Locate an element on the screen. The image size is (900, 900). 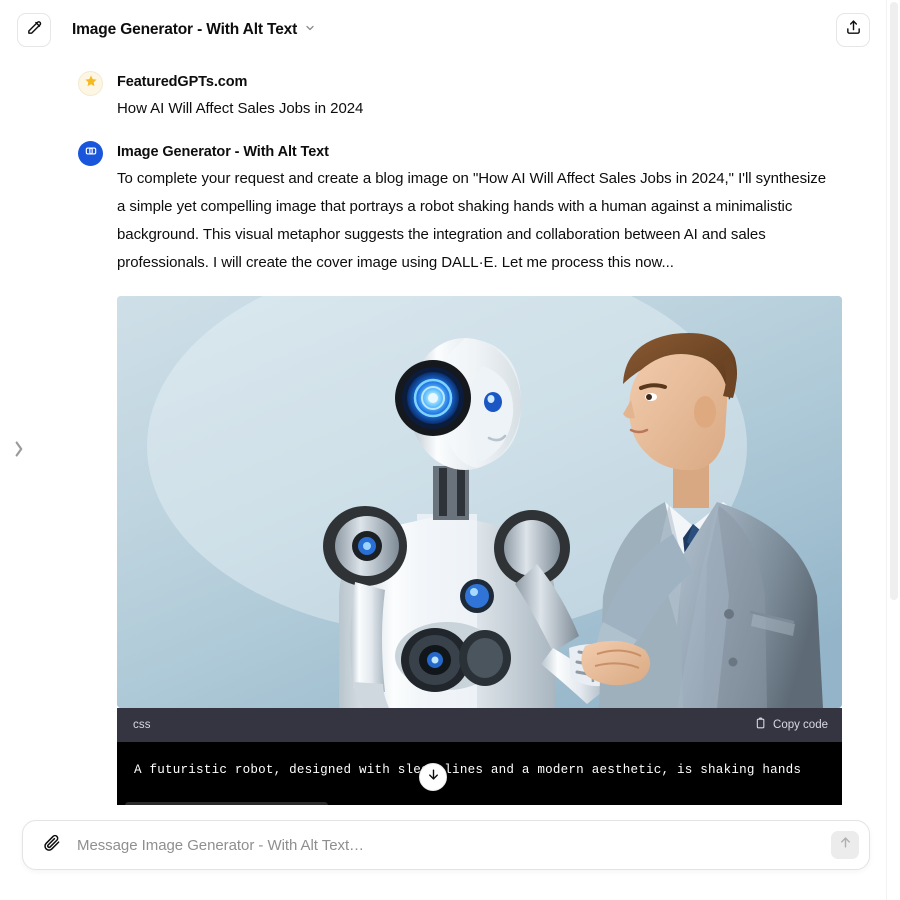
share-upload-icon is located at coordinates (853, 30).